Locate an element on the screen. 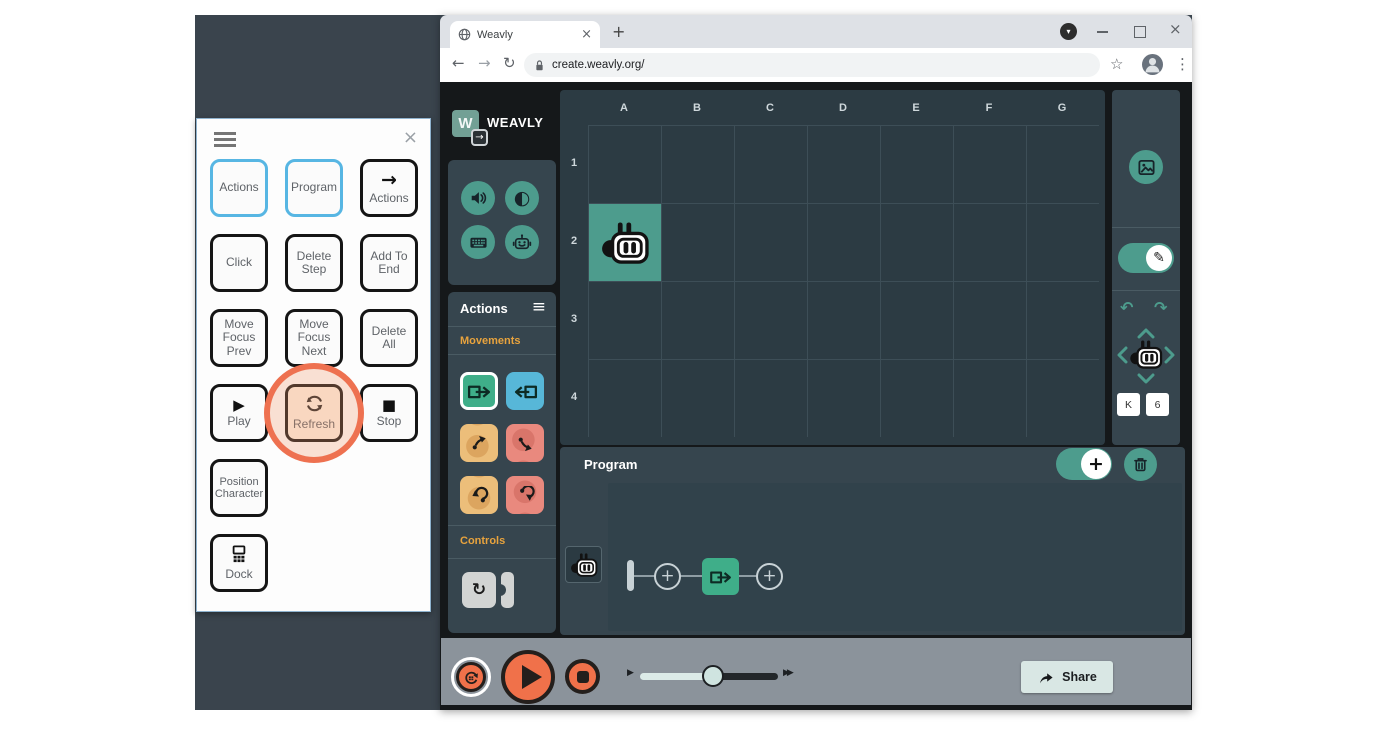 The height and width of the screenshot is (736, 1396). overlay-button-position-character: Position Character is located at coordinates (239, 488).